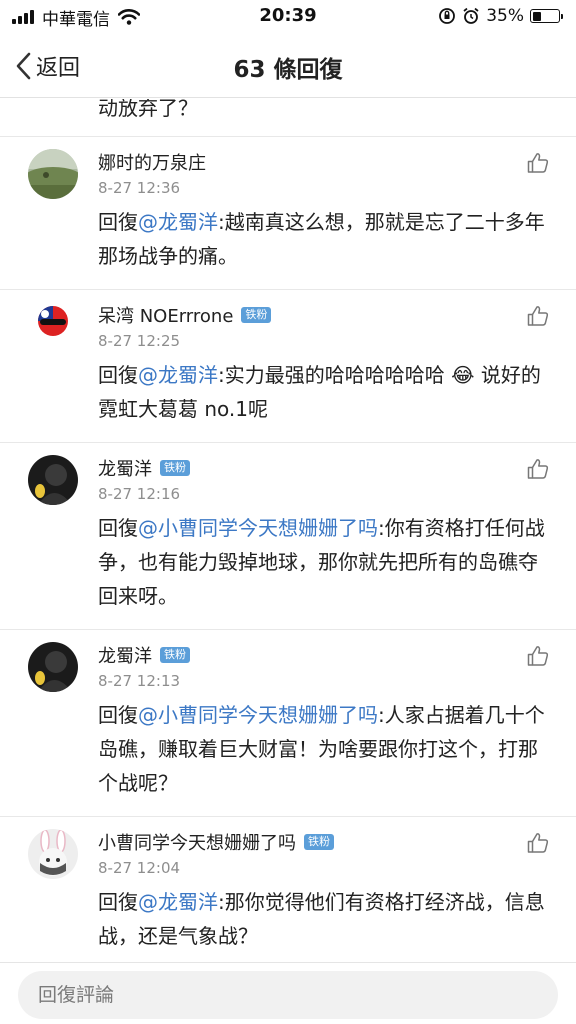  What do you see at coordinates (58, 68) in the screenshot?
I see `back-label: 返回` at bounding box center [58, 68].